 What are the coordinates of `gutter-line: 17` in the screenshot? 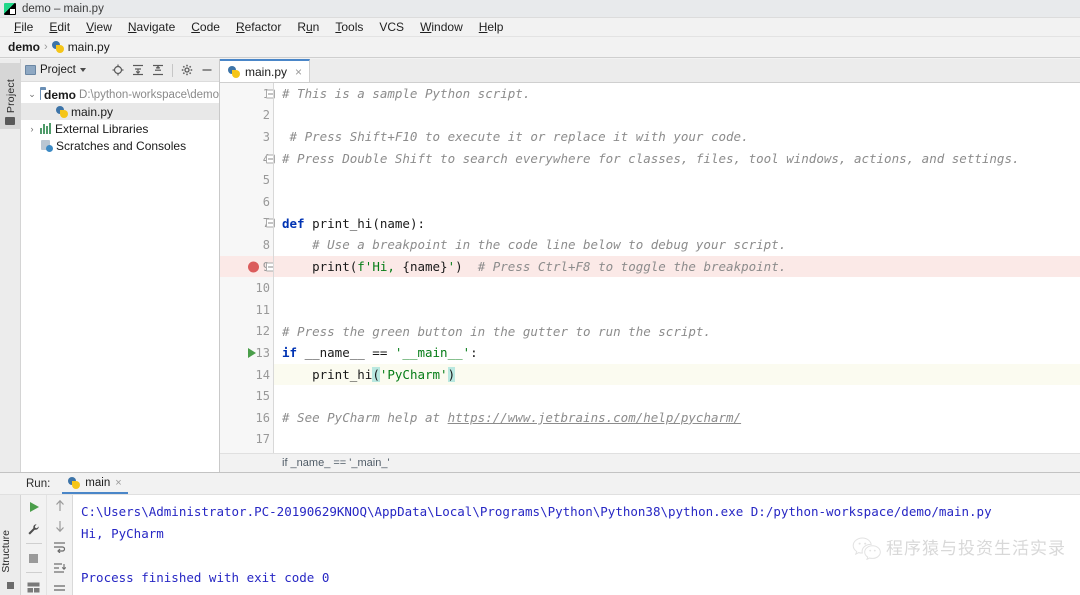 It's located at (247, 440).